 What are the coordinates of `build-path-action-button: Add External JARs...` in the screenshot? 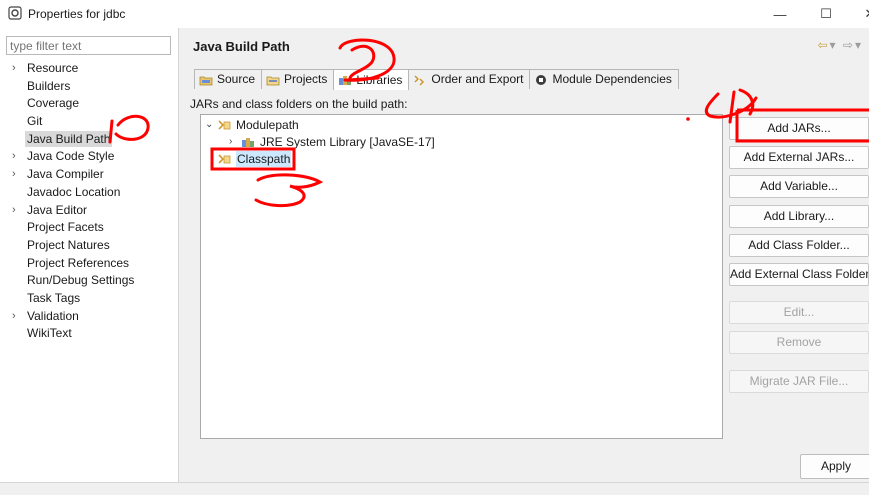 It's located at (799, 157).